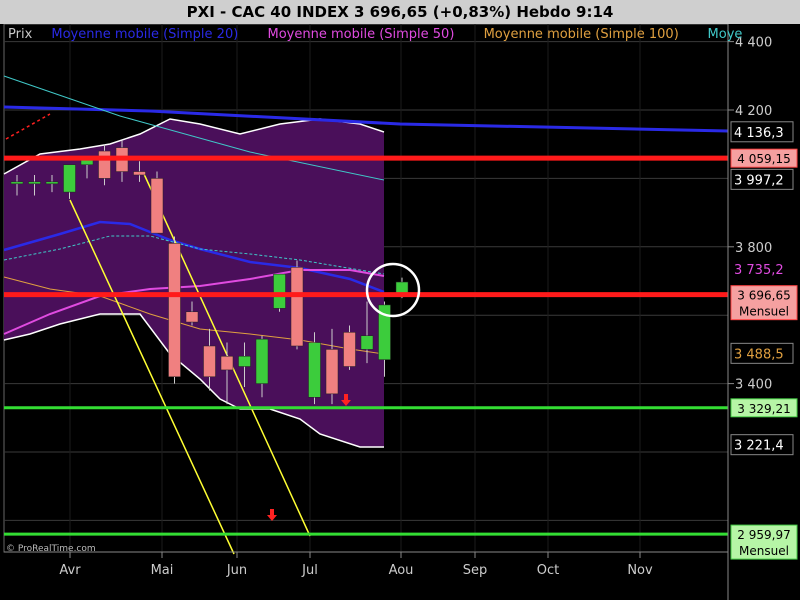 The width and height of the screenshot is (800, 600). Describe the element at coordinates (548, 570) in the screenshot. I see `x-tick-label: Oct` at that location.